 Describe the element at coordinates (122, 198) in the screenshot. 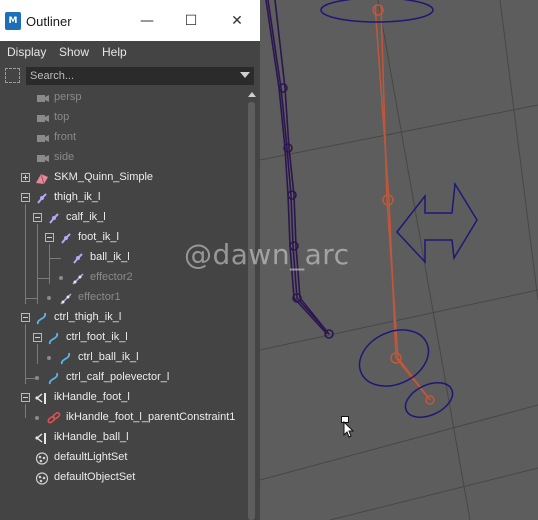

I see `tree-item-thigh-ik-l: thigh_ik_l` at that location.